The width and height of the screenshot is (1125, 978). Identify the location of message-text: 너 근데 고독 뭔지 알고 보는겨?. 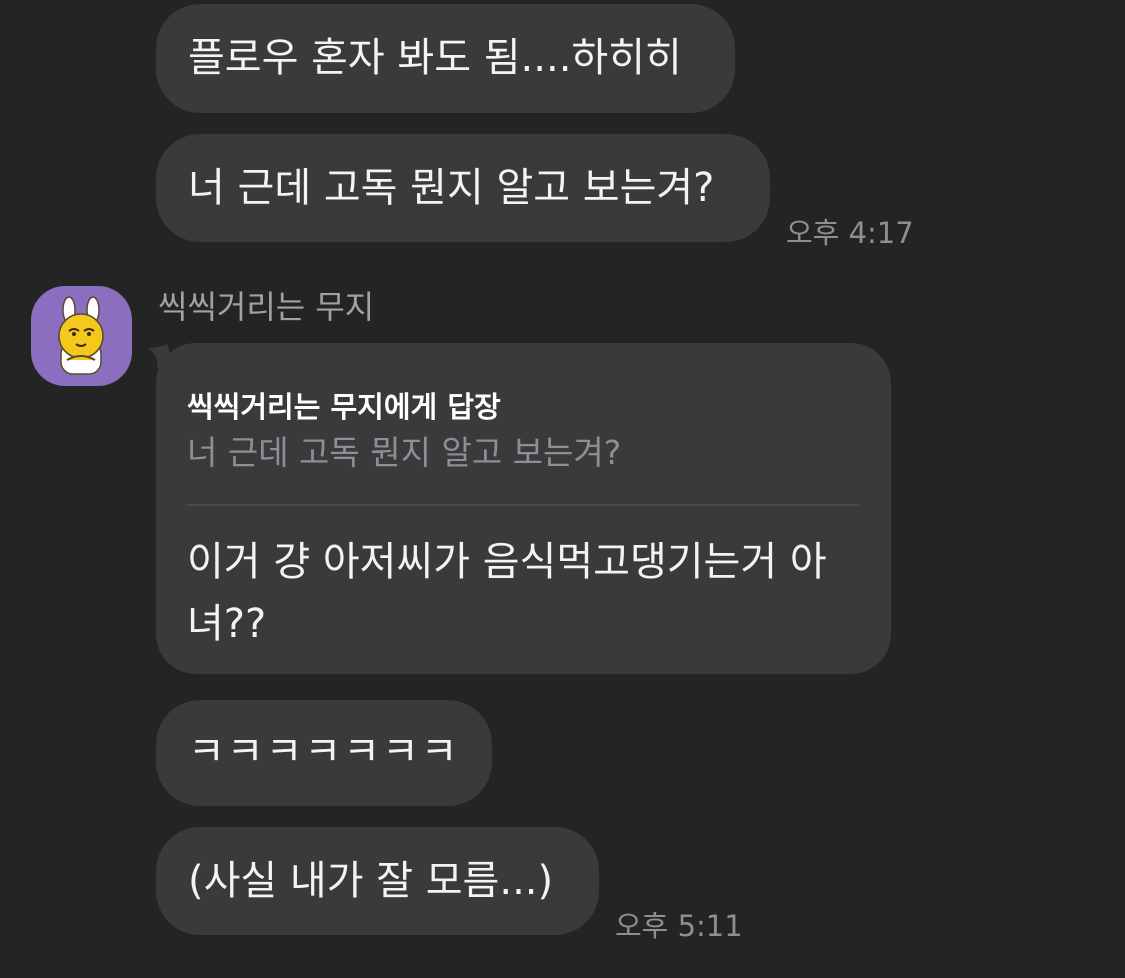
(451, 188).